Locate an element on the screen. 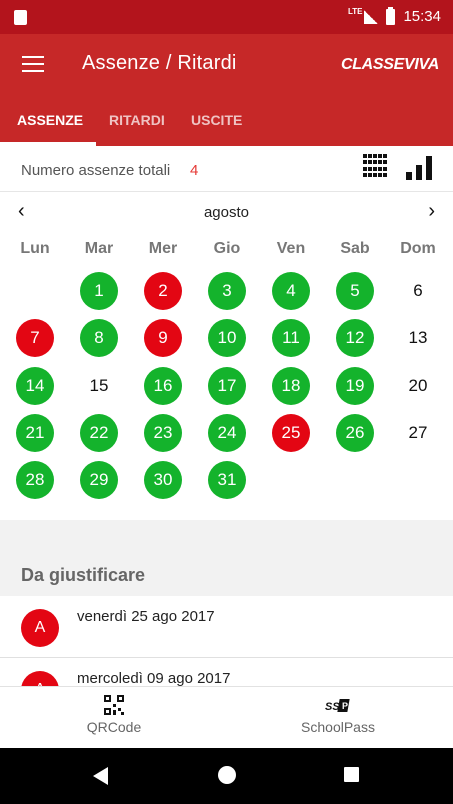 The image size is (453, 804). app-bar: Assenze / Ritardi CLASSEVIVA is located at coordinates (226, 65).